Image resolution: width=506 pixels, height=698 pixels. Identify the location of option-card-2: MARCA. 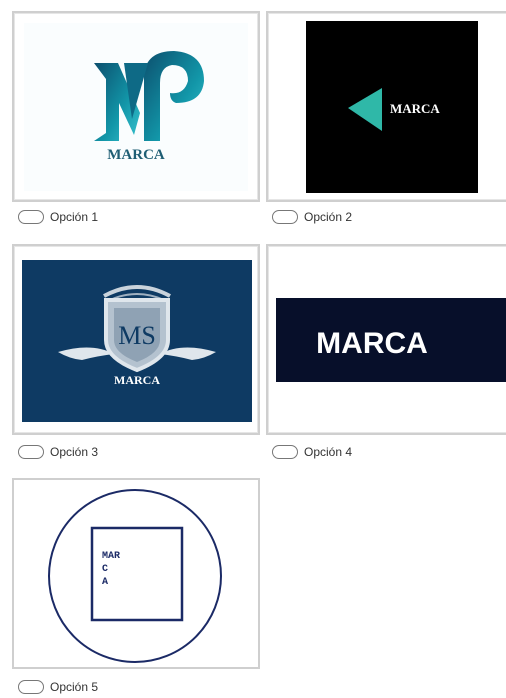
(386, 106).